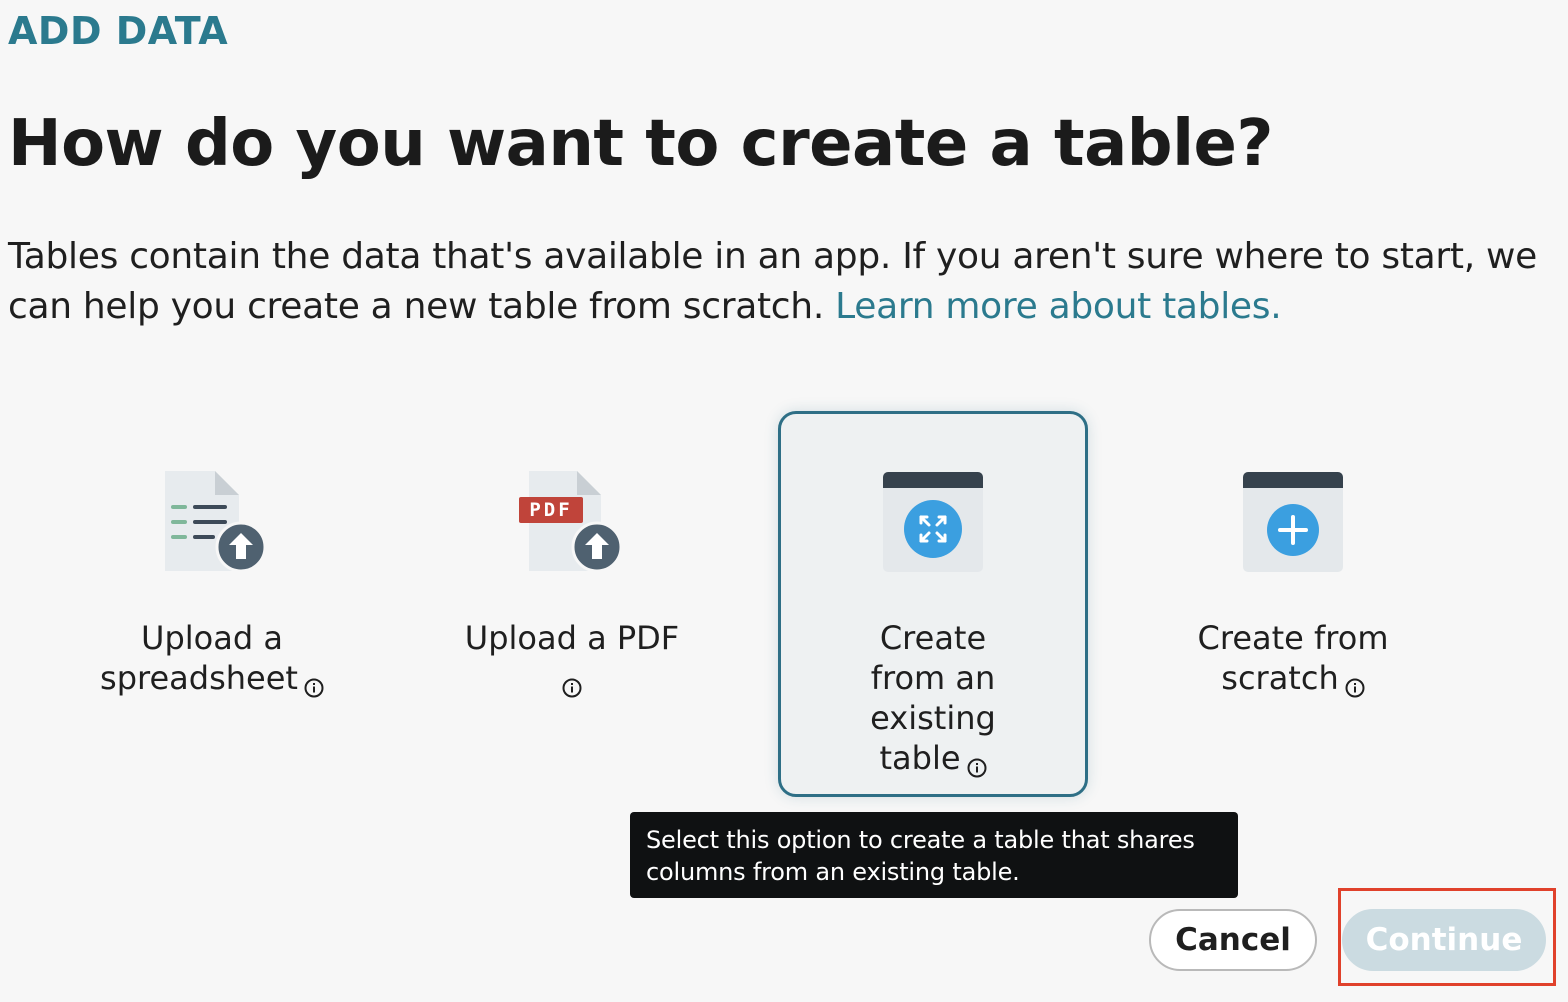  Describe the element at coordinates (1058, 306) in the screenshot. I see `learn-more-link: Learn more about tables.` at that location.